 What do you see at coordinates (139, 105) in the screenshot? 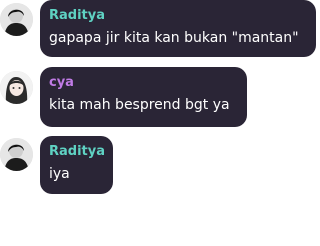
I see `message-text: kita mah besprend bgt ya` at bounding box center [139, 105].